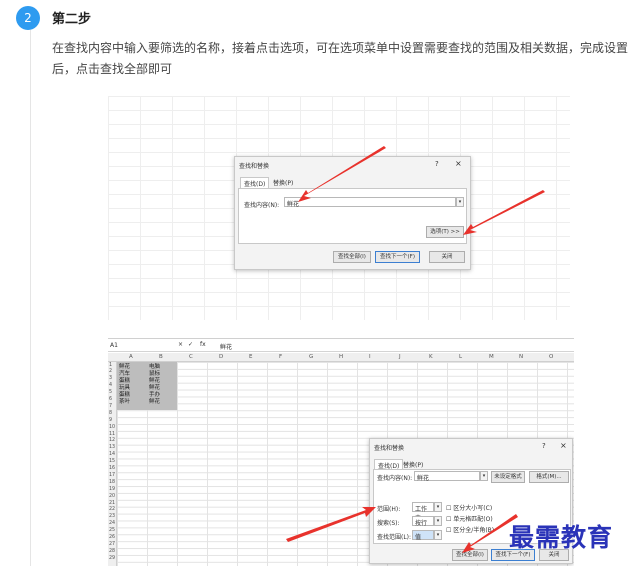  What do you see at coordinates (331, 524) in the screenshot?
I see `arrow-to-scope-options` at bounding box center [331, 524].